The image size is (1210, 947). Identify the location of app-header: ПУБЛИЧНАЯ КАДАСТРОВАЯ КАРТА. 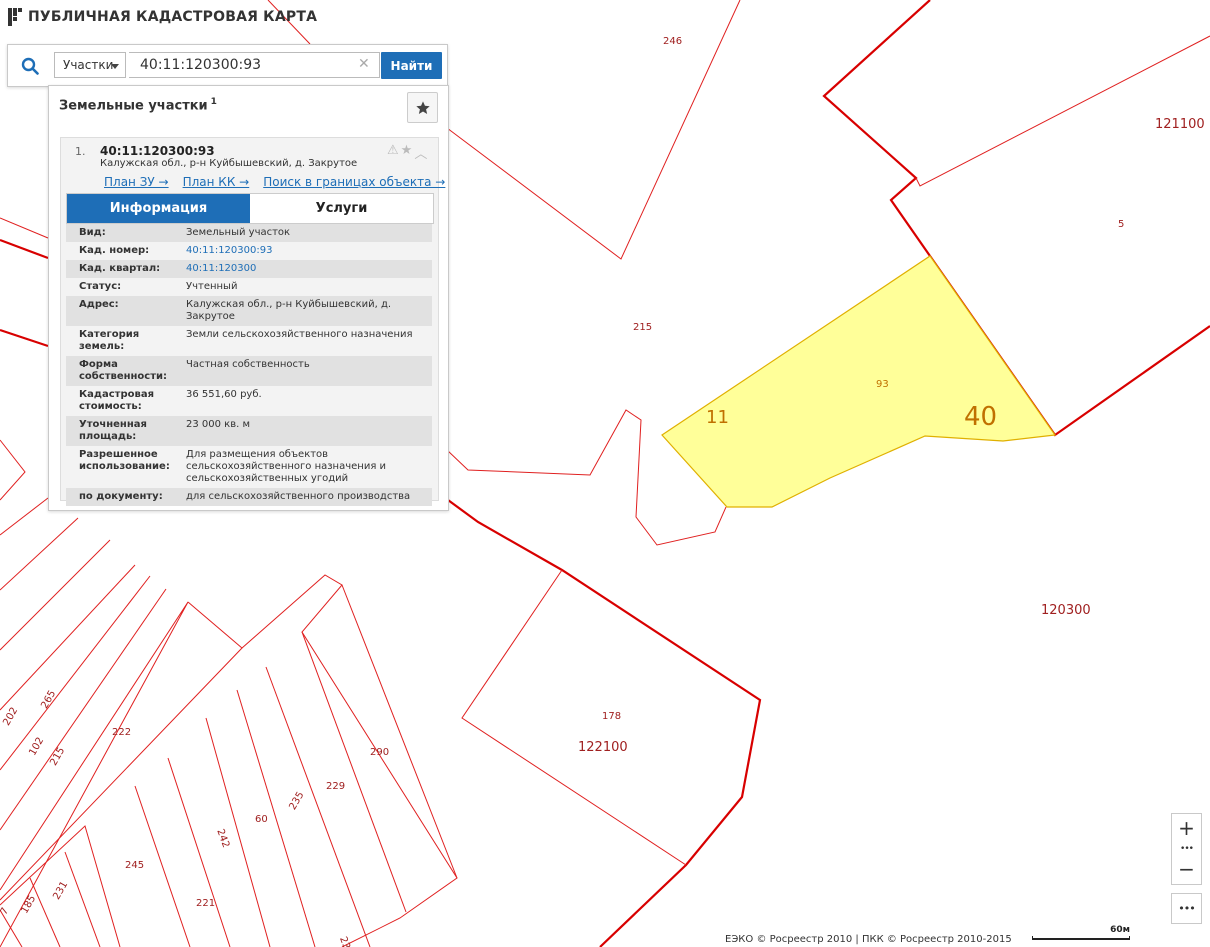
(162, 17).